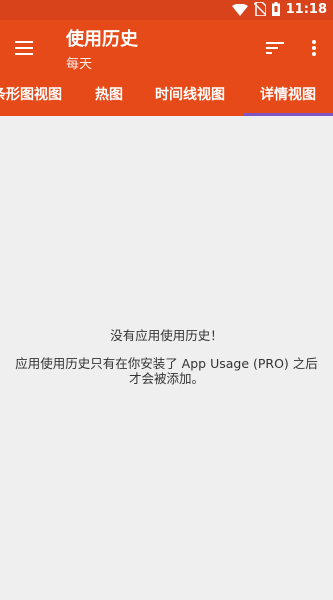 The image size is (333, 600). What do you see at coordinates (109, 96) in the screenshot?
I see `tab-heatmap: 热图` at bounding box center [109, 96].